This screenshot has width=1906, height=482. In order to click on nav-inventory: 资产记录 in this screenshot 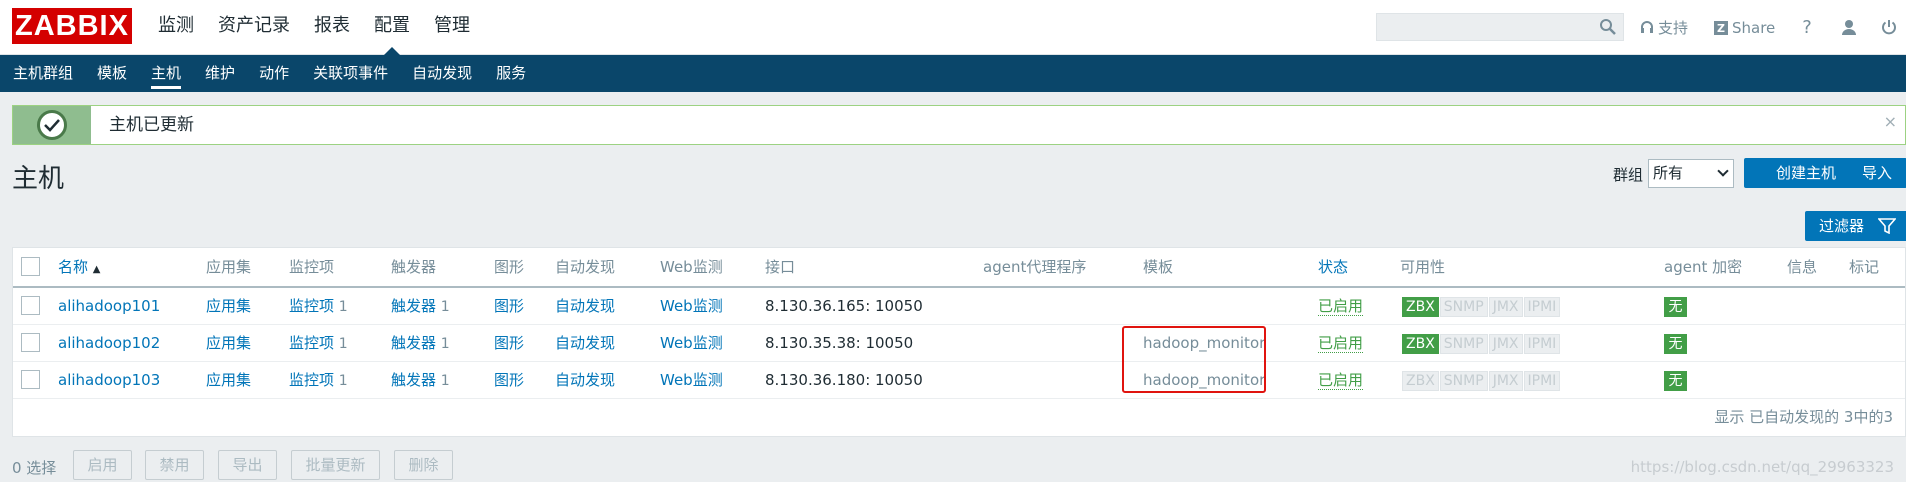, I will do `click(254, 27)`.